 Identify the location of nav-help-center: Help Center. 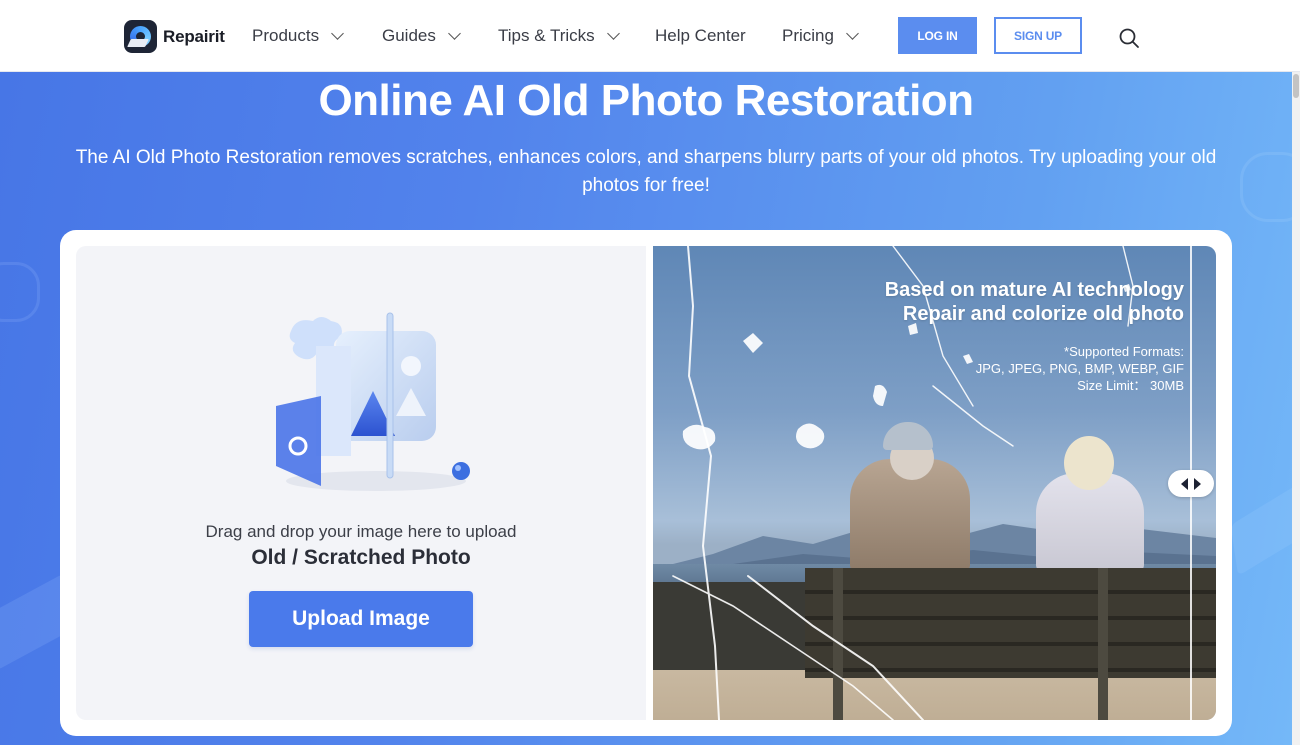
(700, 36).